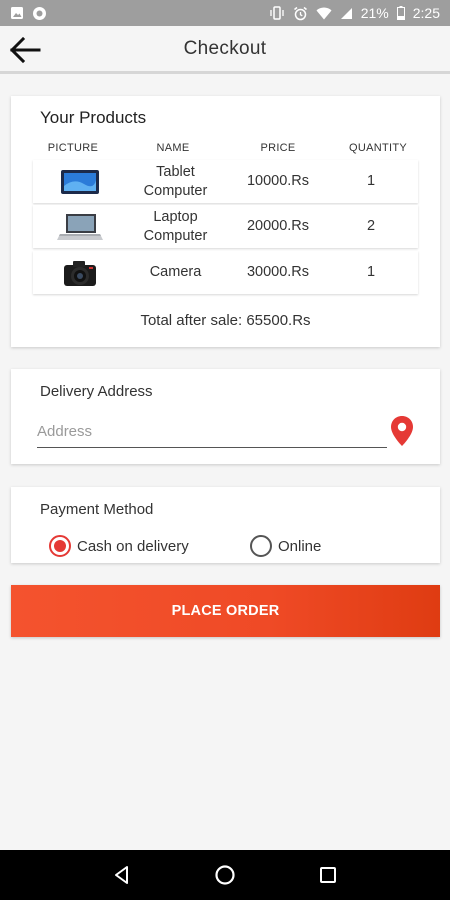 The width and height of the screenshot is (450, 900). What do you see at coordinates (377, 148) in the screenshot?
I see `header-quantity: QUANTITY` at bounding box center [377, 148].